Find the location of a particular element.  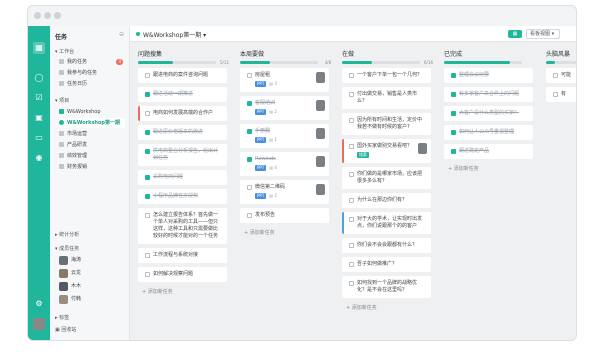

task-card: 电商如何发展高端的合作户 is located at coordinates (182, 113).